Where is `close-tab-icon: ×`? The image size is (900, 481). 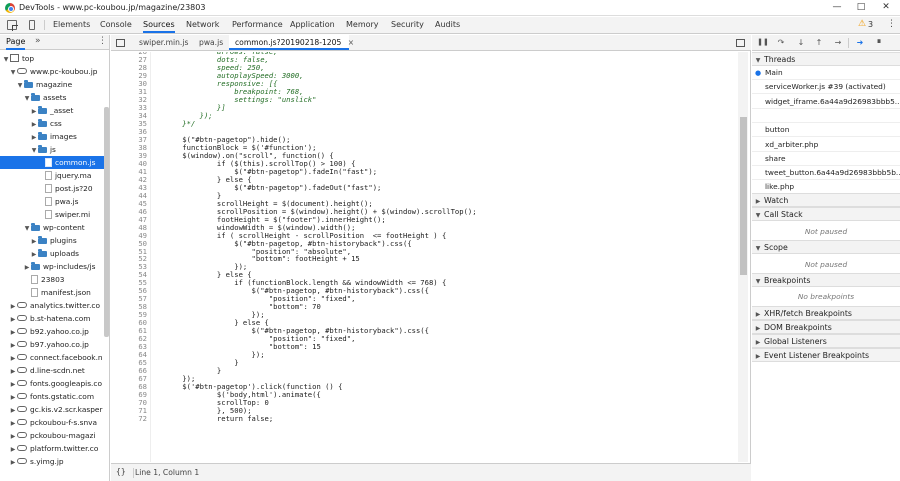 close-tab-icon: × is located at coordinates (351, 42).